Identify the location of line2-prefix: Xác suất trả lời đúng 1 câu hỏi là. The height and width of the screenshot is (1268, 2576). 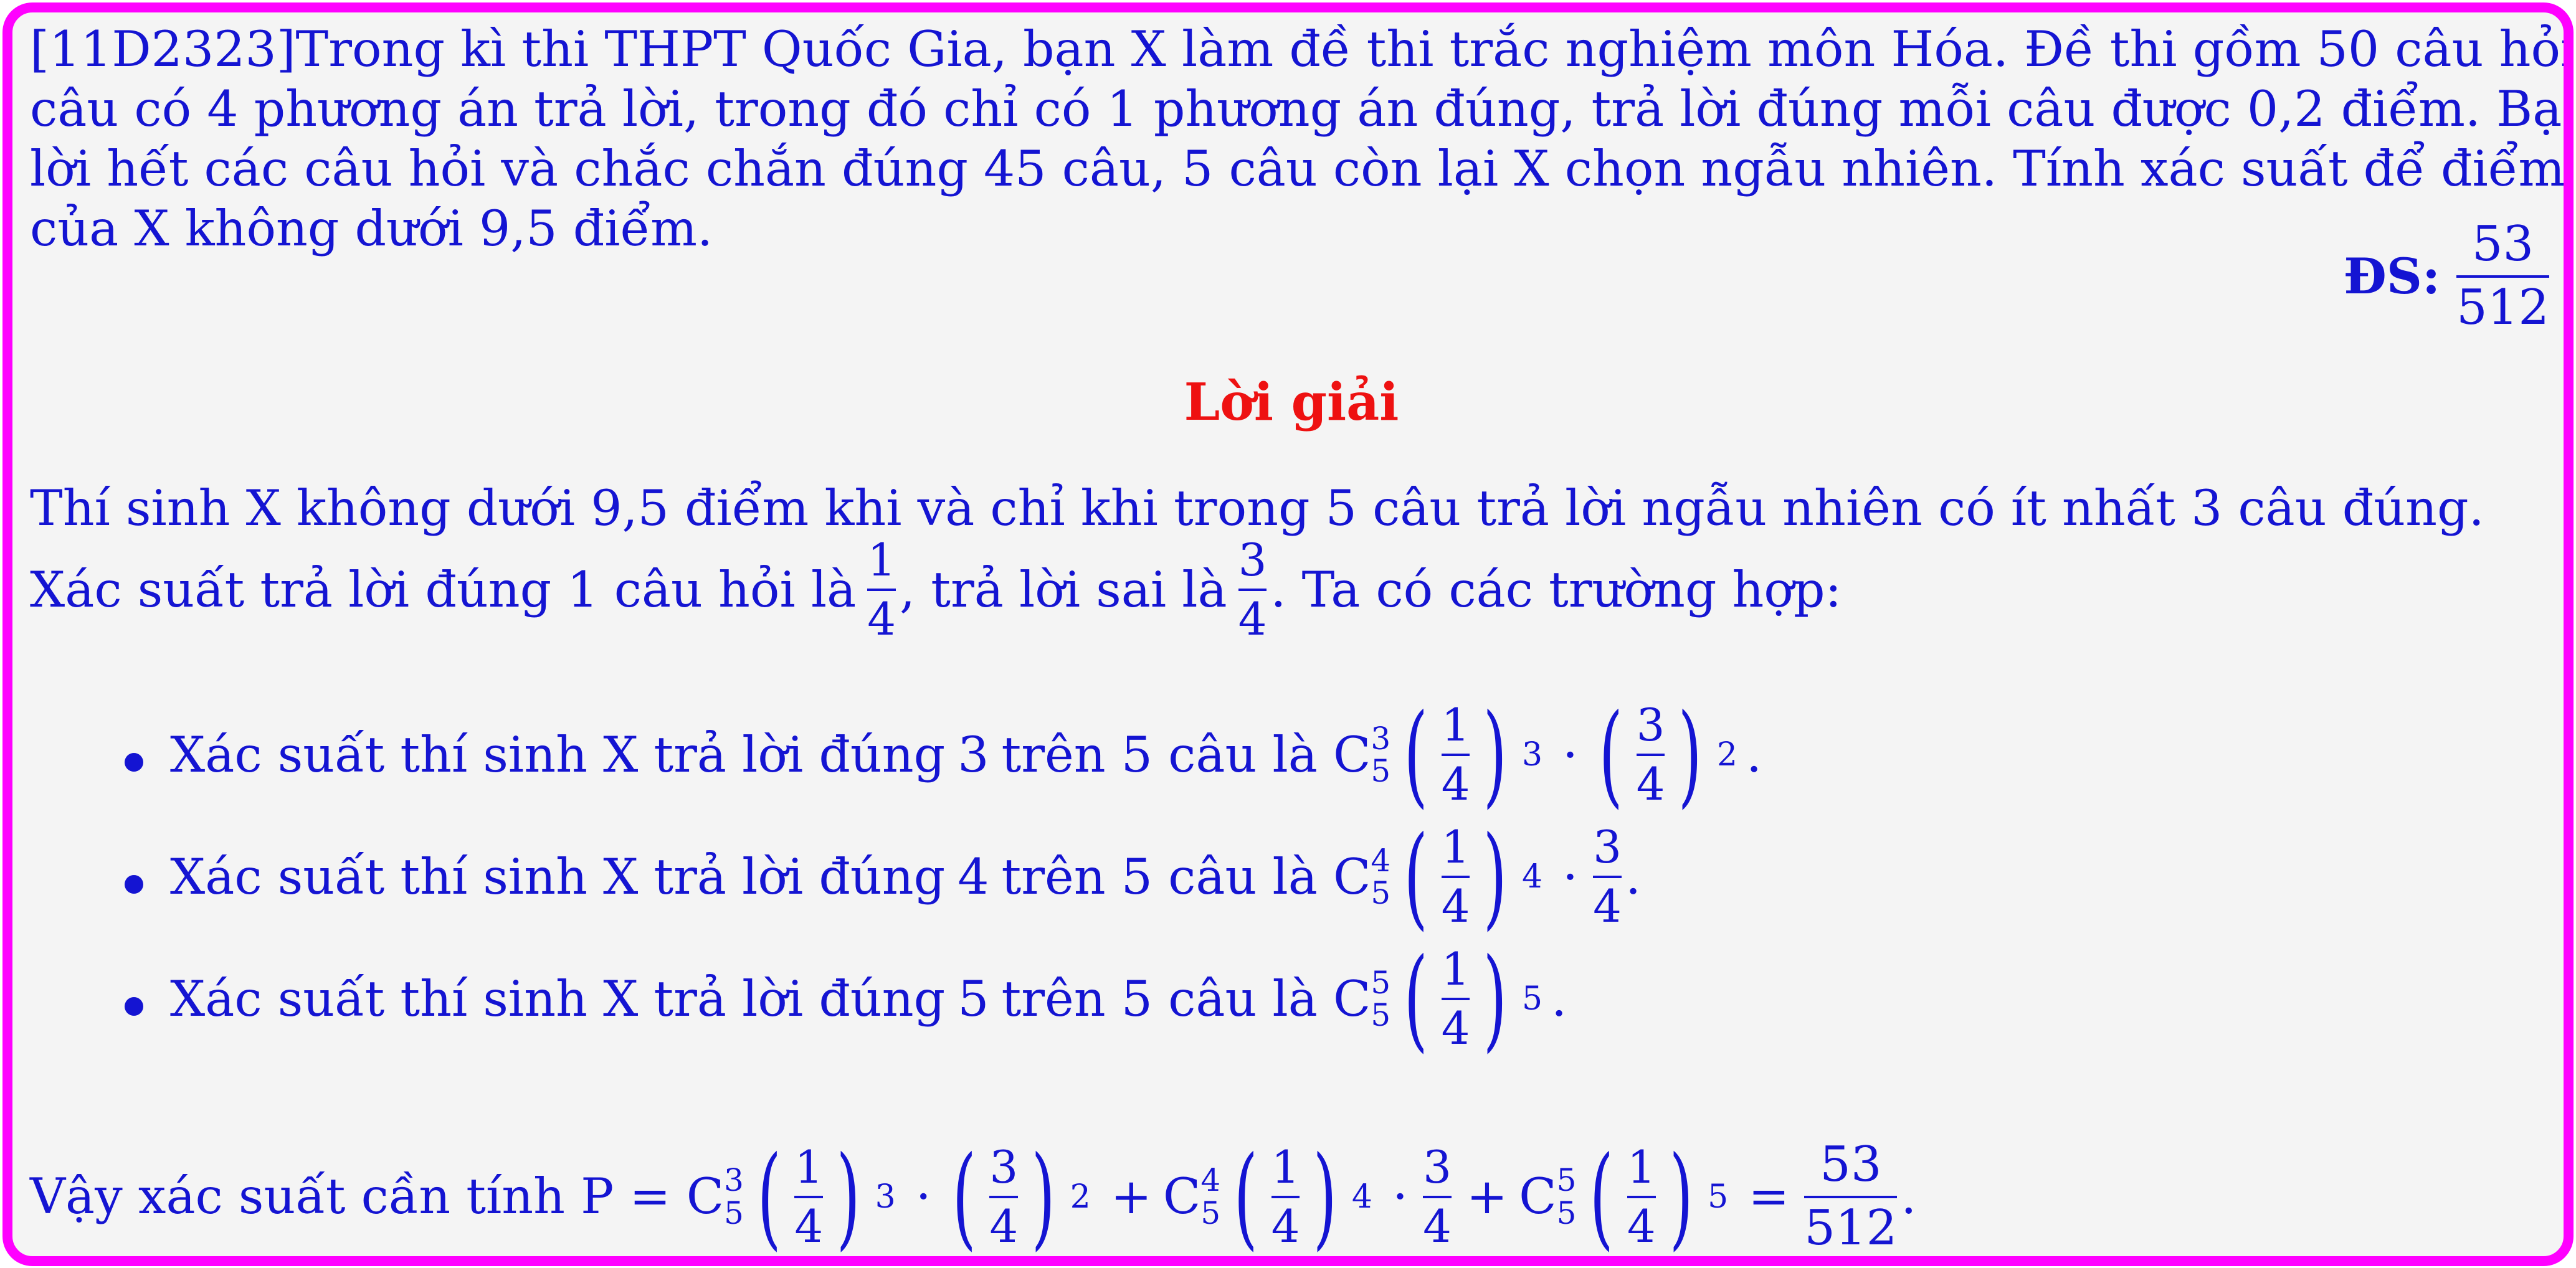
(443, 590).